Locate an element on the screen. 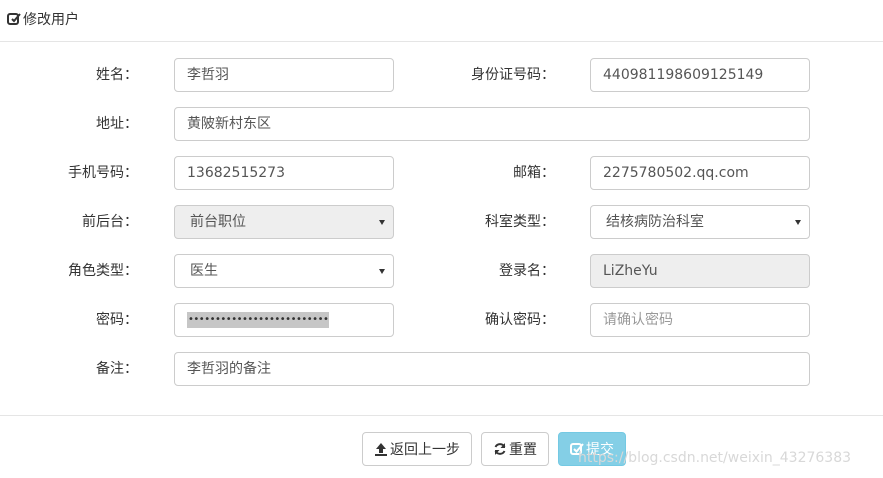 This screenshot has height=478, width=883. back-button-label: 返回上一步 is located at coordinates (425, 450).